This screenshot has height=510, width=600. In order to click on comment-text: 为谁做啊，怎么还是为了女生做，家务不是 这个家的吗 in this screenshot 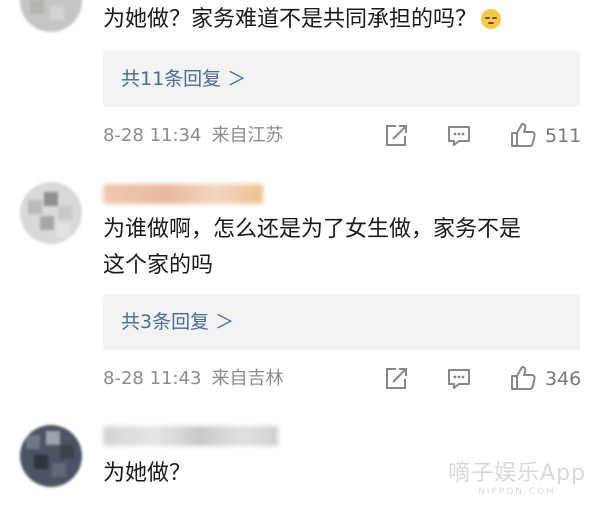, I will do `click(312, 247)`.